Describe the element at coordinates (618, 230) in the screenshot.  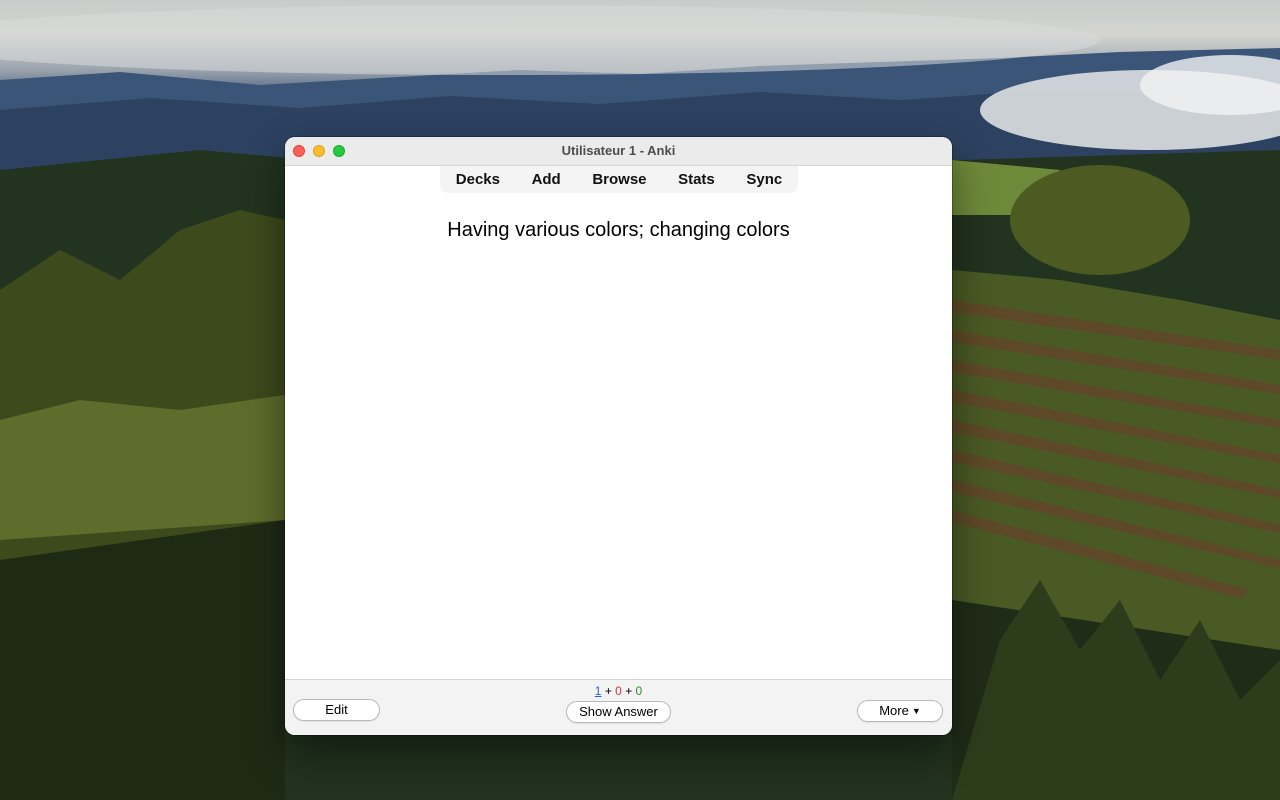
I see `card-question: Having various colors; changing colors` at that location.